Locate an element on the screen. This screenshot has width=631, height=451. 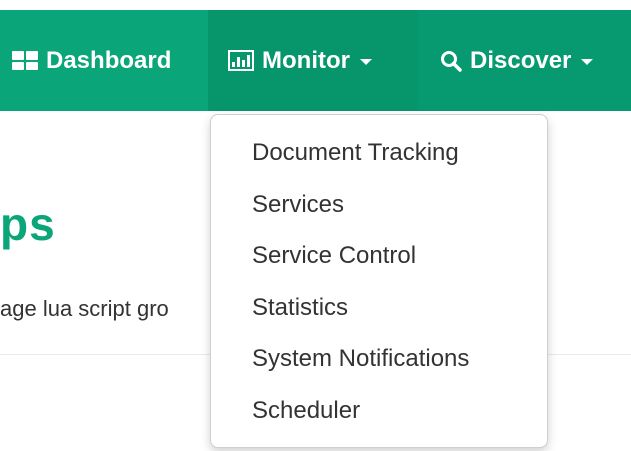
page-description: age lua script gro is located at coordinates (84, 308).